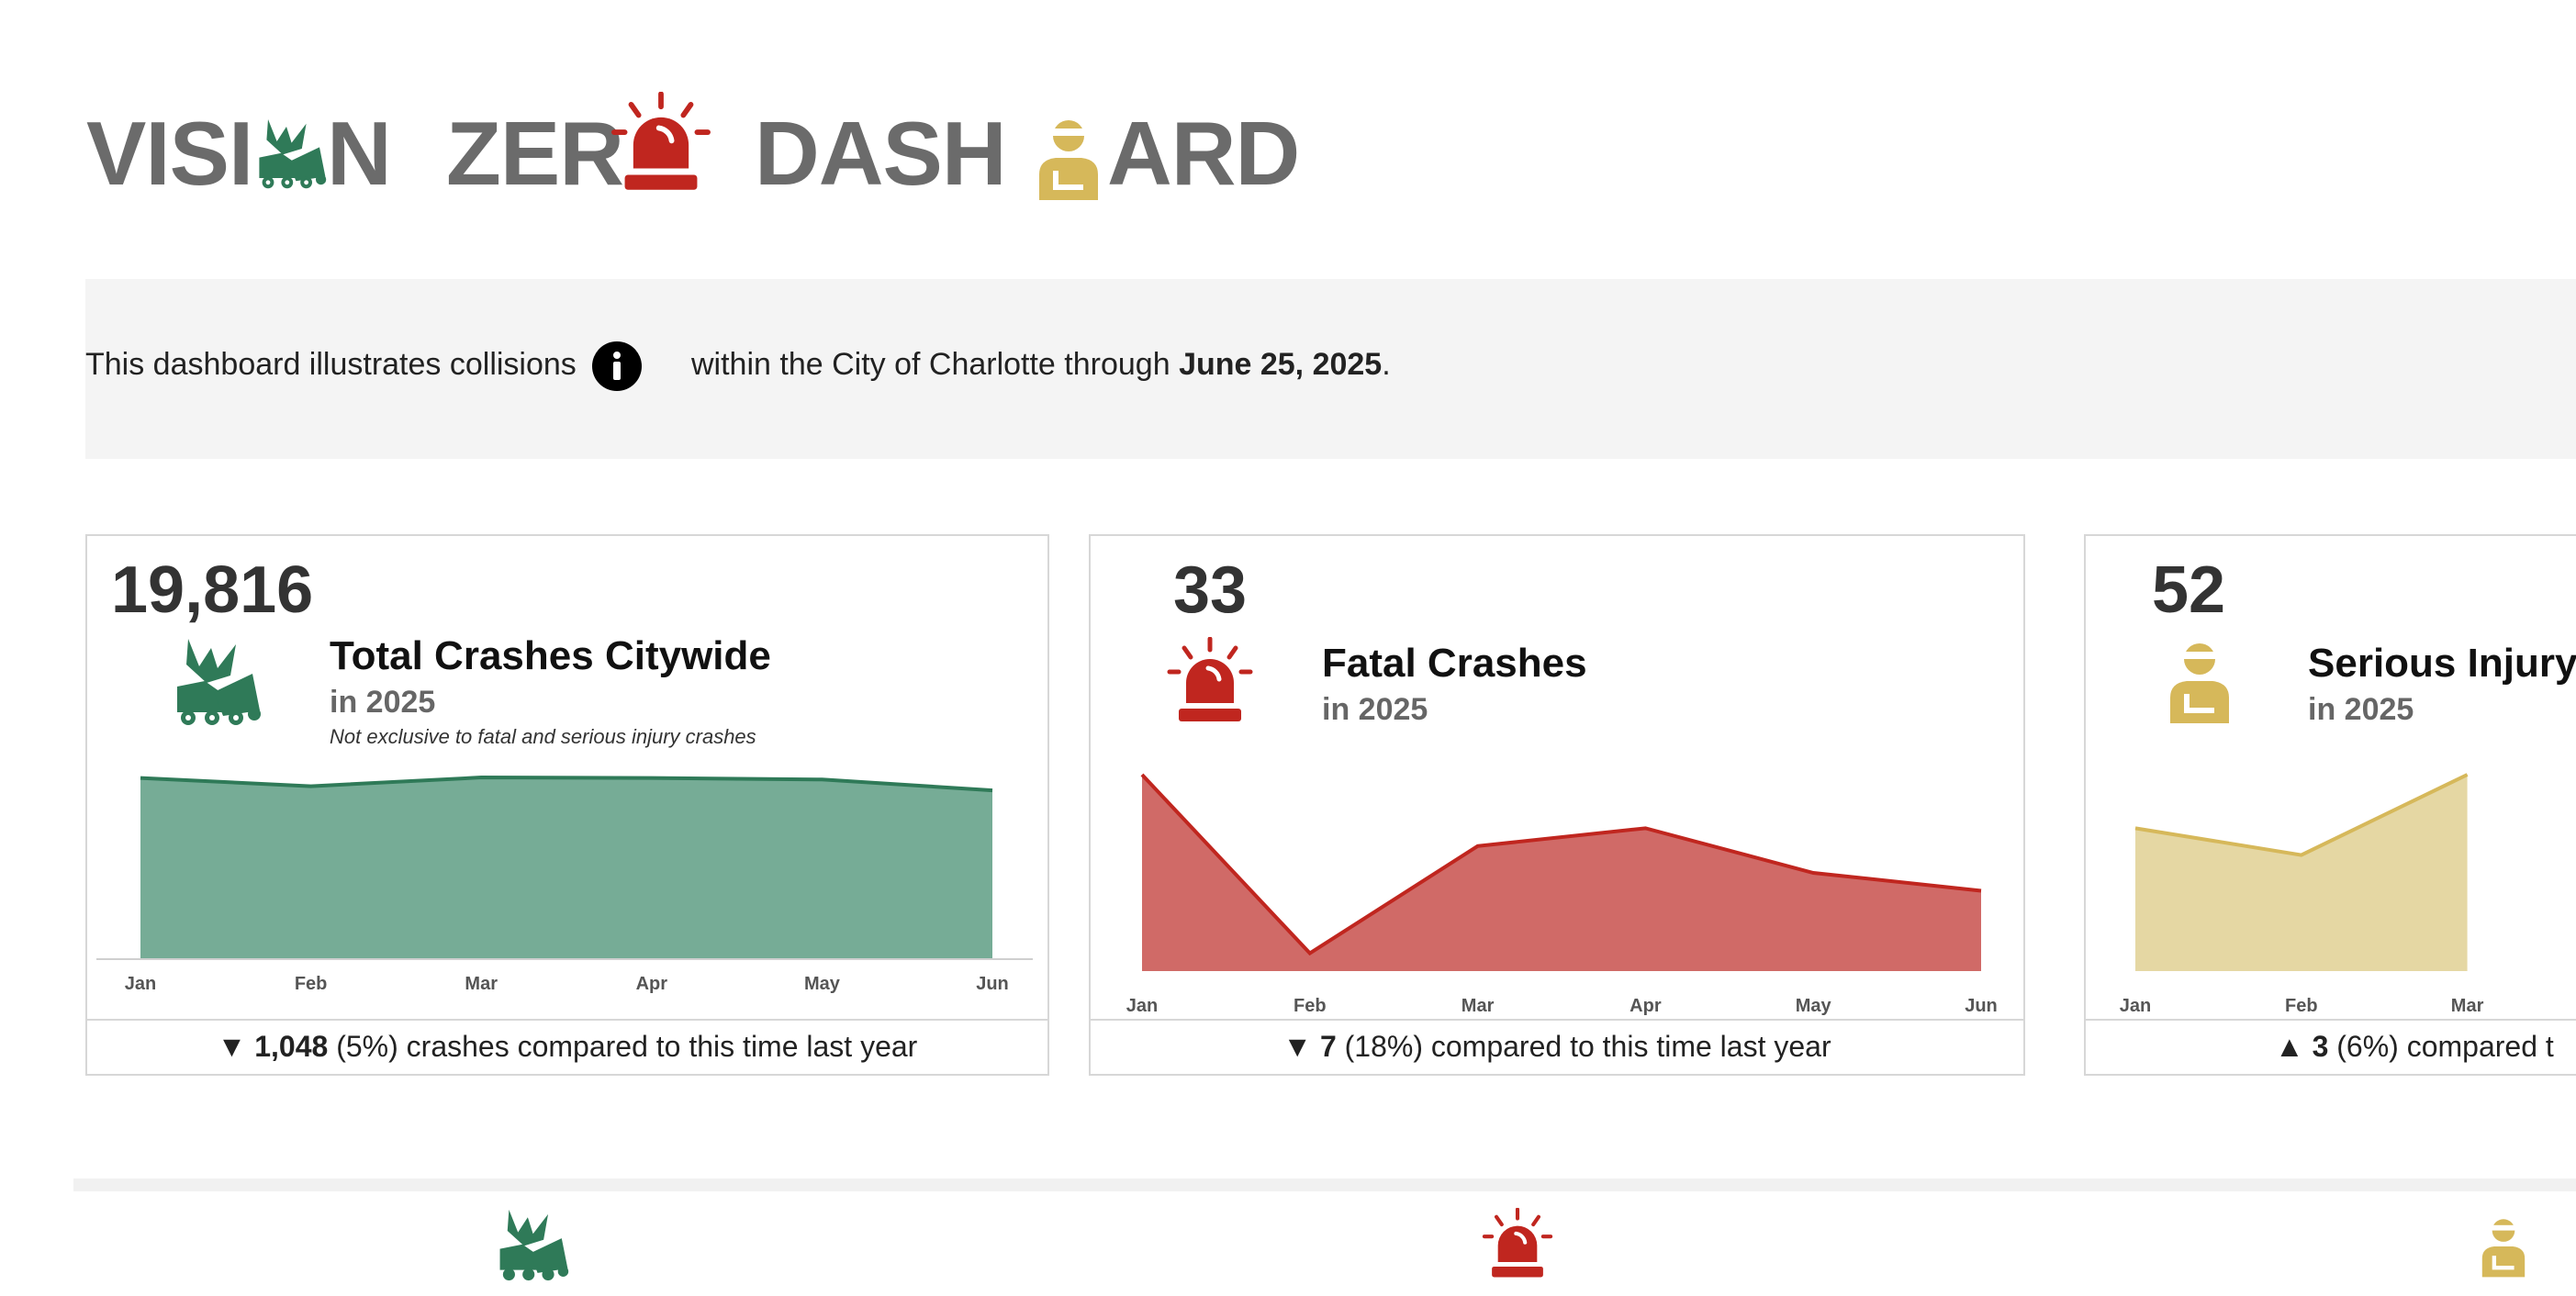 The width and height of the screenshot is (2576, 1296). Describe the element at coordinates (2480, 1046) in the screenshot. I see `footer-text: compared t` at that location.